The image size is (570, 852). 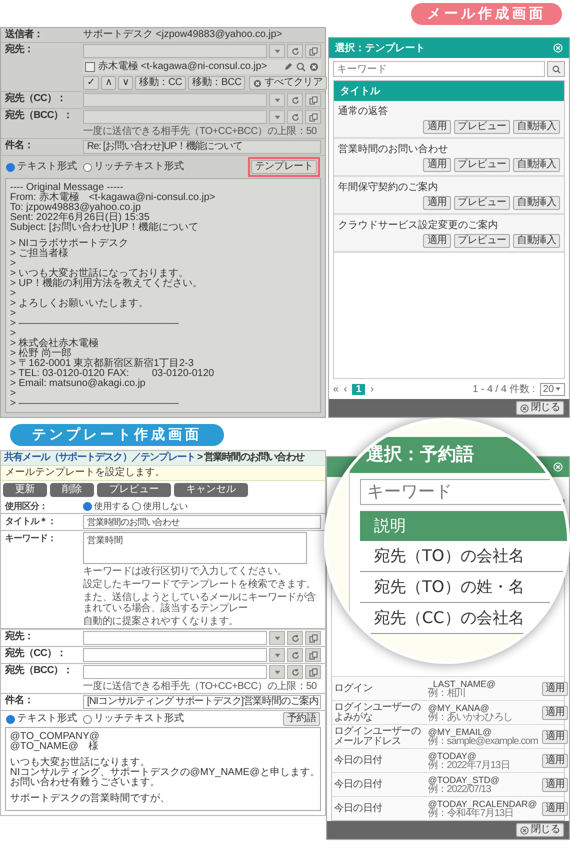 What do you see at coordinates (91, 83) in the screenshot?
I see `recipient-action-button: ✓` at bounding box center [91, 83].